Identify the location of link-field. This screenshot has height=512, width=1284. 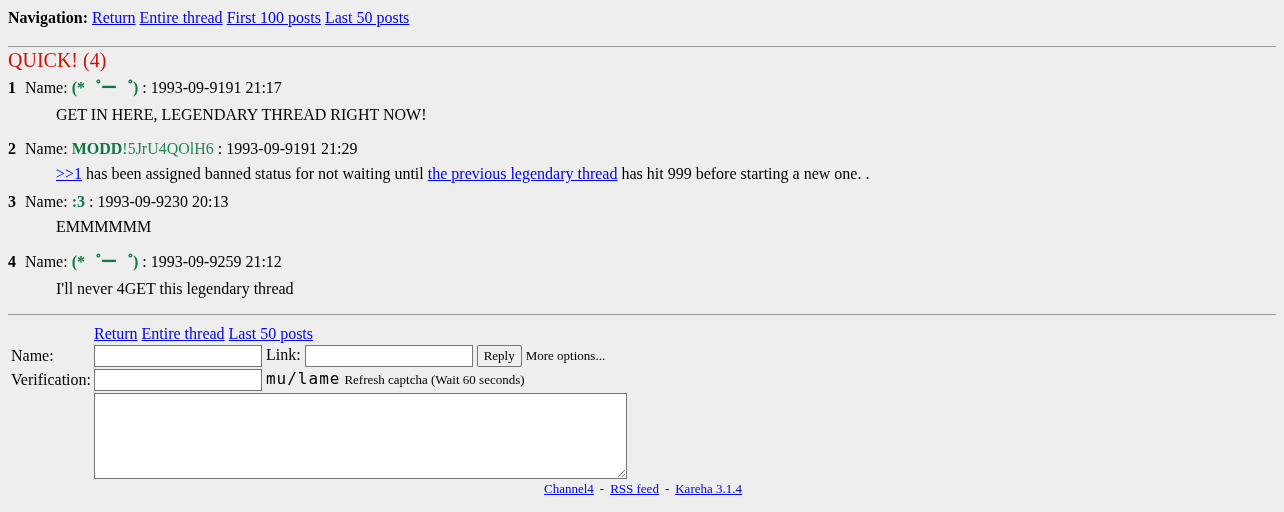
(388, 356).